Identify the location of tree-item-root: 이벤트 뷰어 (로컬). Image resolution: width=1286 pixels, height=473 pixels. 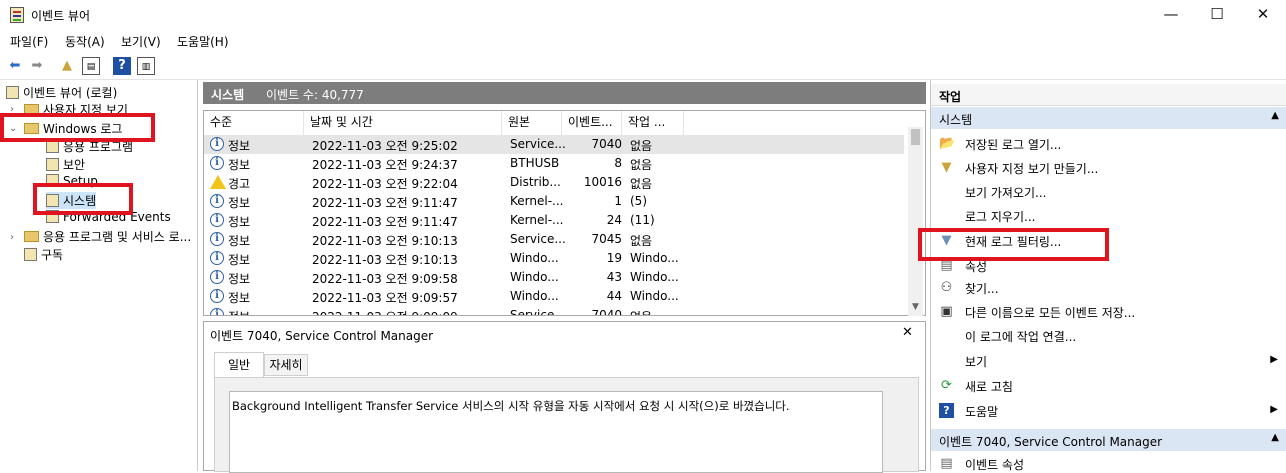
(61, 92).